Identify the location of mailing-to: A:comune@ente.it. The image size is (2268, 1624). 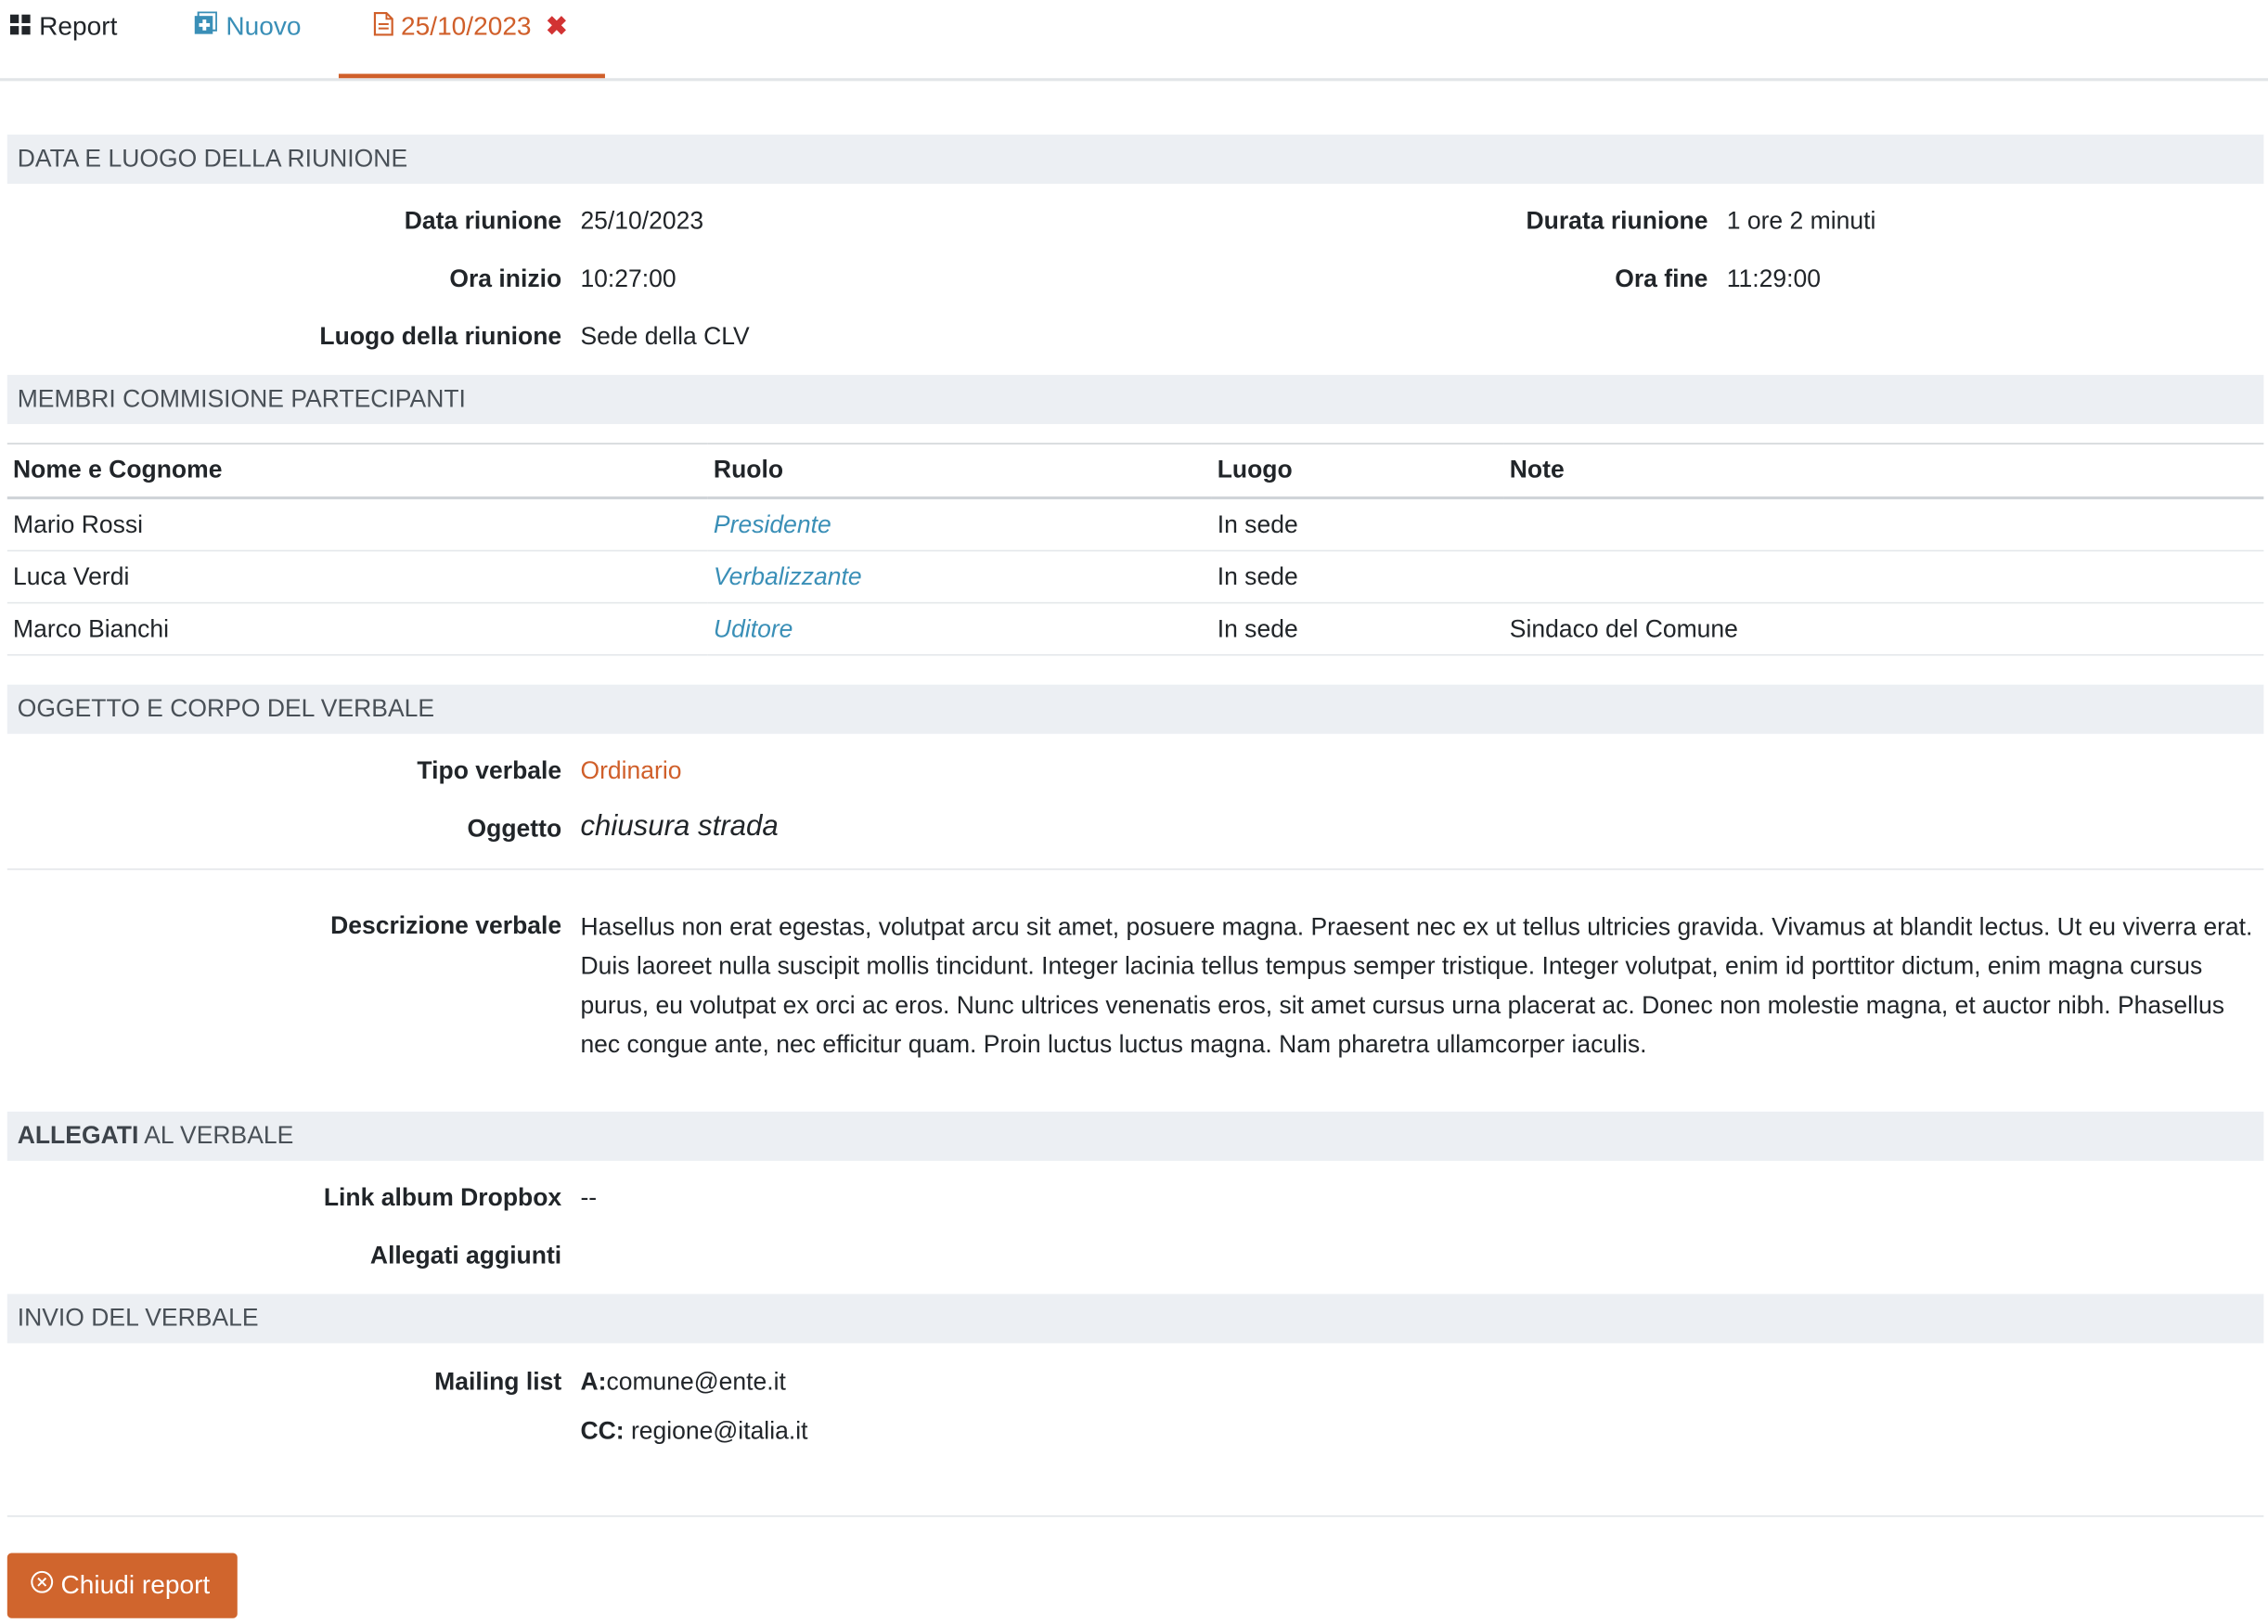
(682, 1382).